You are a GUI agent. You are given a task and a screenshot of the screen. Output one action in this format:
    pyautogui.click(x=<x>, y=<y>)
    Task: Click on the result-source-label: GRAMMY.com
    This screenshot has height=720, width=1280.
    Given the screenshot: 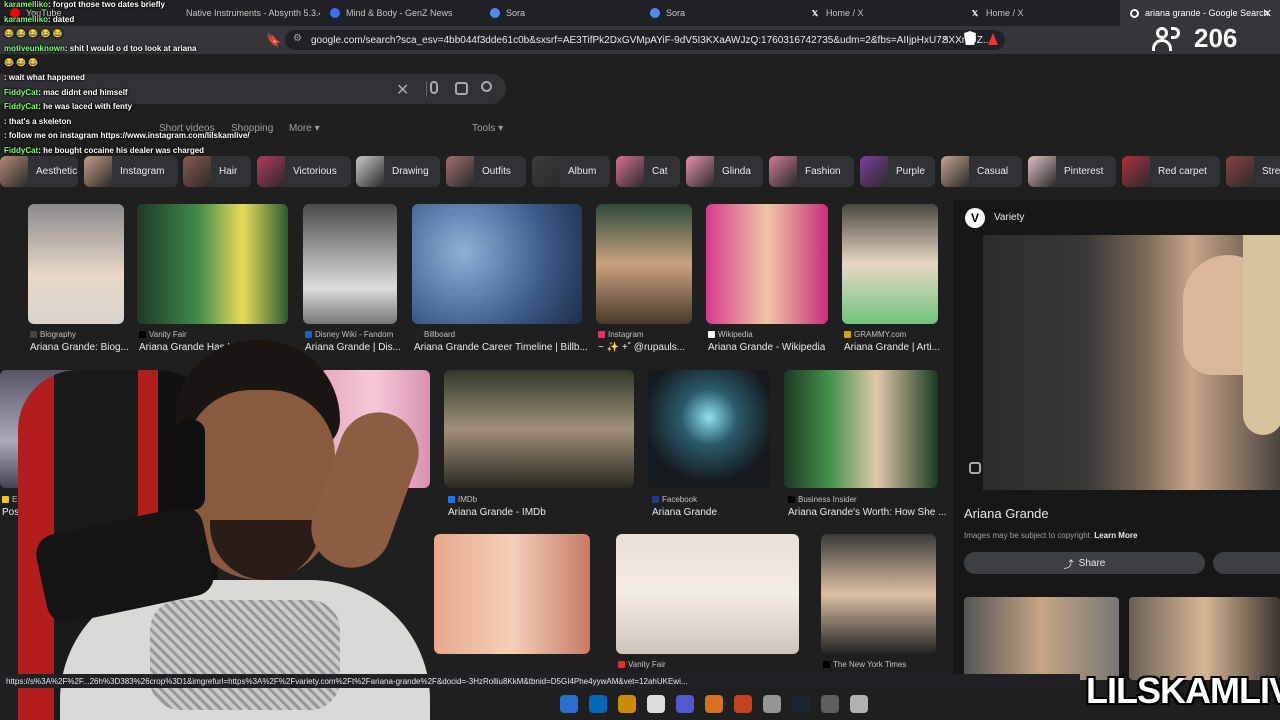 What is the action you would take?
    pyautogui.click(x=880, y=334)
    